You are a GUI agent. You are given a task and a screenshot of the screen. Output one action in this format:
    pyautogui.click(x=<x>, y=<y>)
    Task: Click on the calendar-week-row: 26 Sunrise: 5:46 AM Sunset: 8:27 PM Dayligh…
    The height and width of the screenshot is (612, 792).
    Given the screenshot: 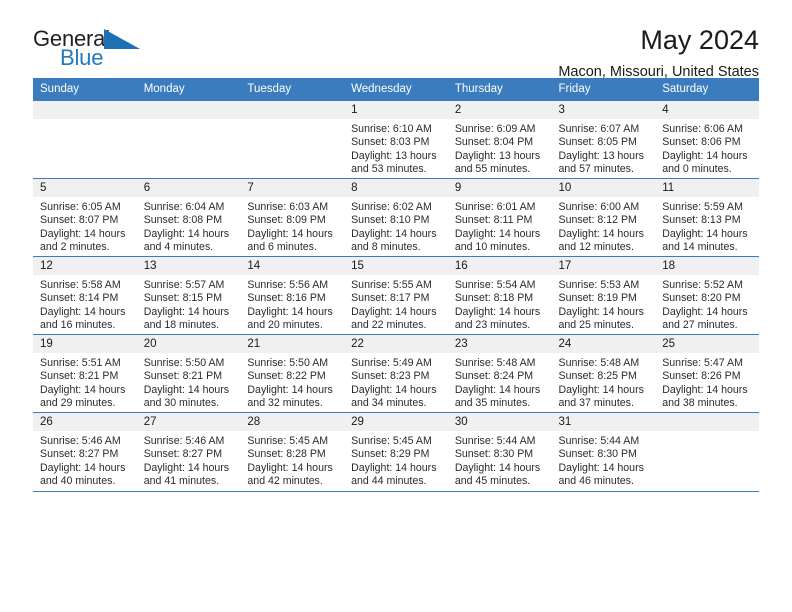 What is the action you would take?
    pyautogui.click(x=396, y=451)
    